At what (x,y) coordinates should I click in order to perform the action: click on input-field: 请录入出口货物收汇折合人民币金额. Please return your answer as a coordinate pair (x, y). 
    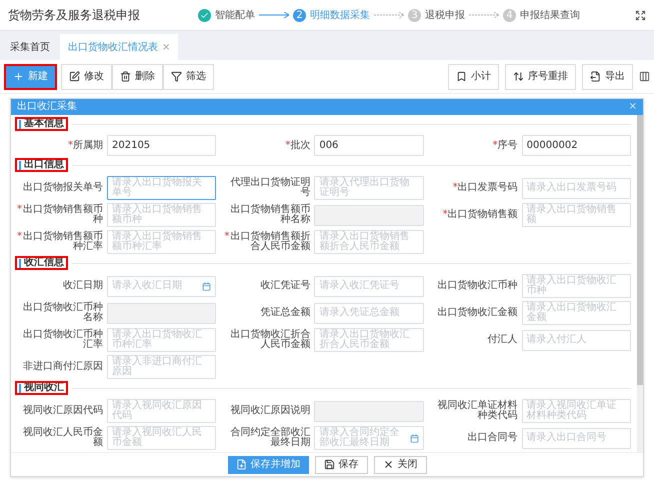
    Looking at the image, I should click on (369, 340).